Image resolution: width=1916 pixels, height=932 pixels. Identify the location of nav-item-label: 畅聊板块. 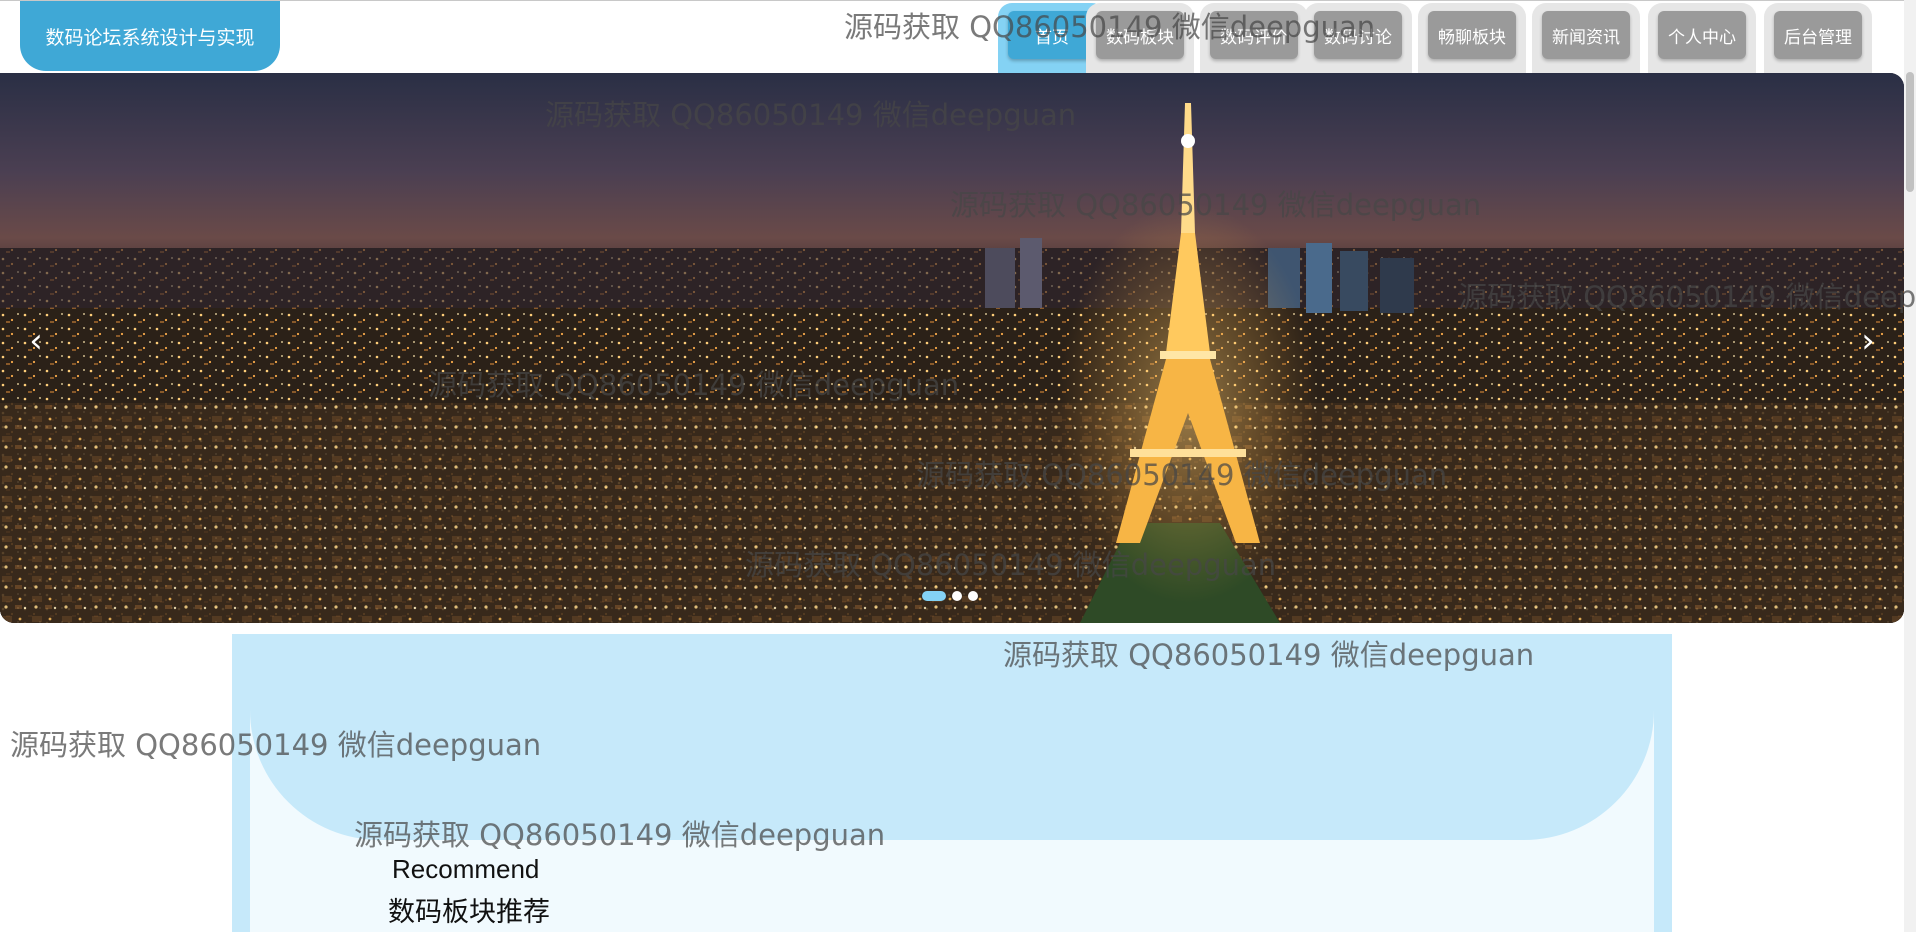
(1472, 35).